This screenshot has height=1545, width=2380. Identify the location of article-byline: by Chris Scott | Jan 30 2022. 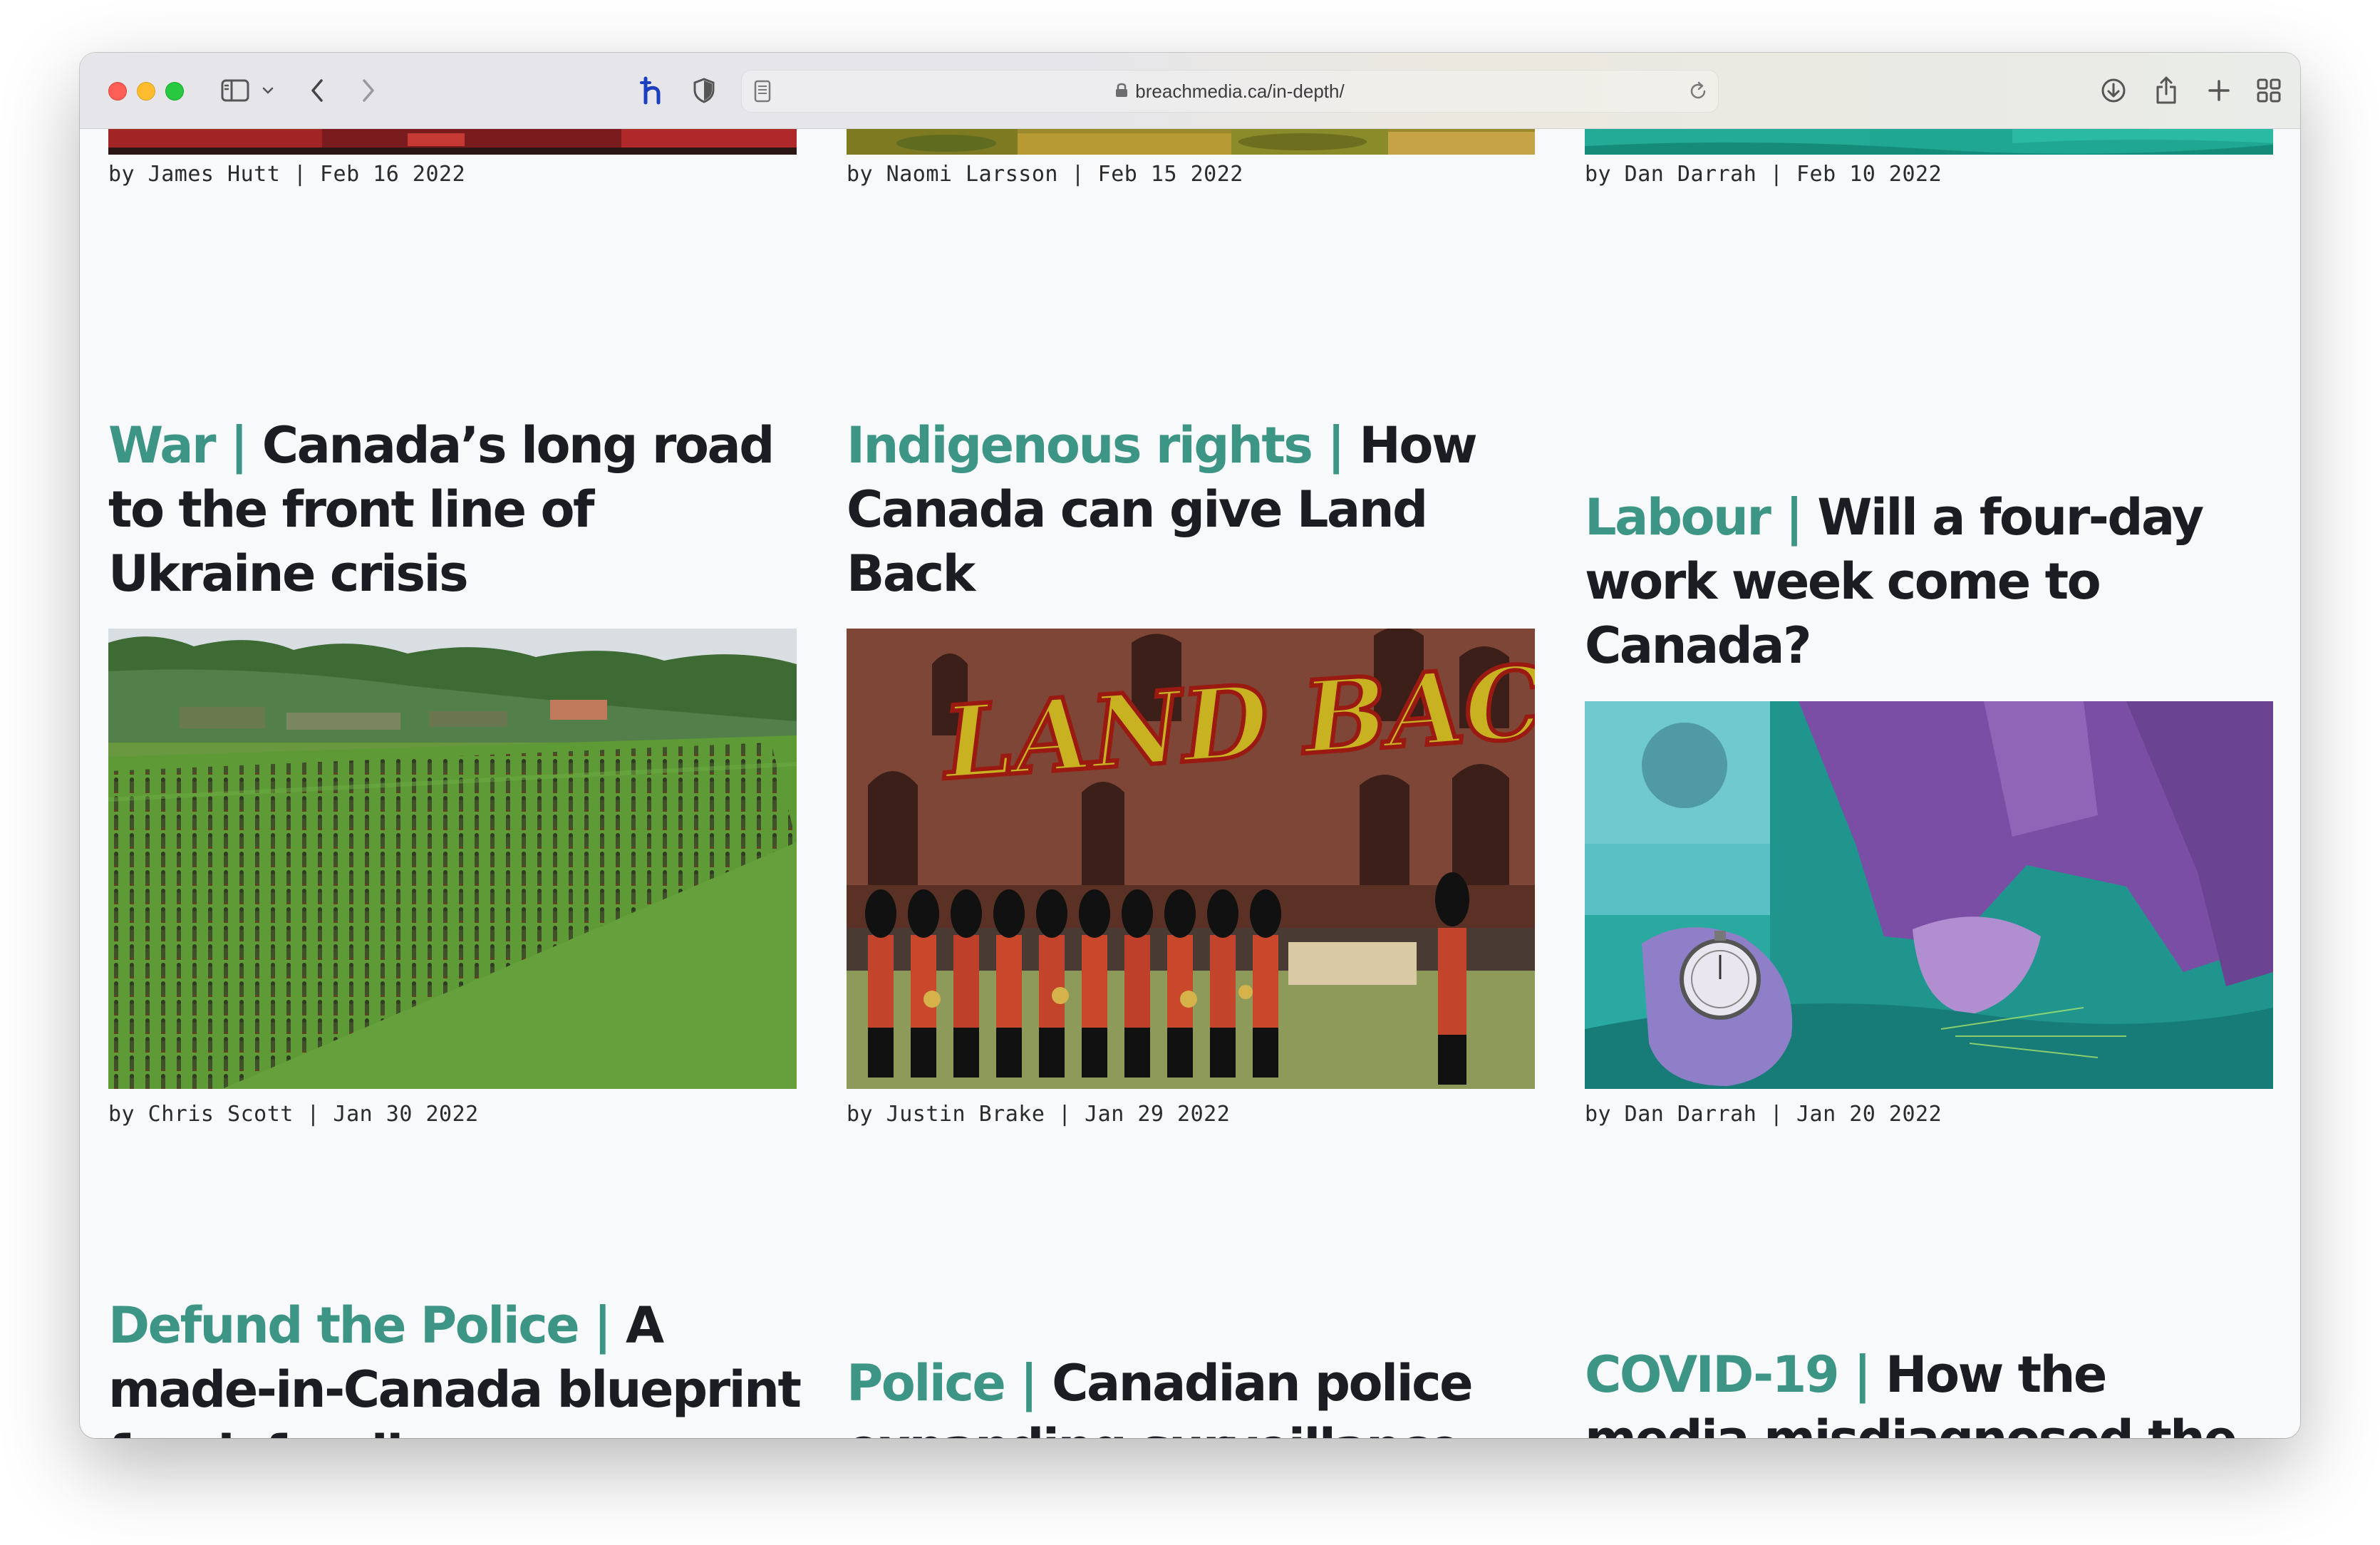
(293, 1114).